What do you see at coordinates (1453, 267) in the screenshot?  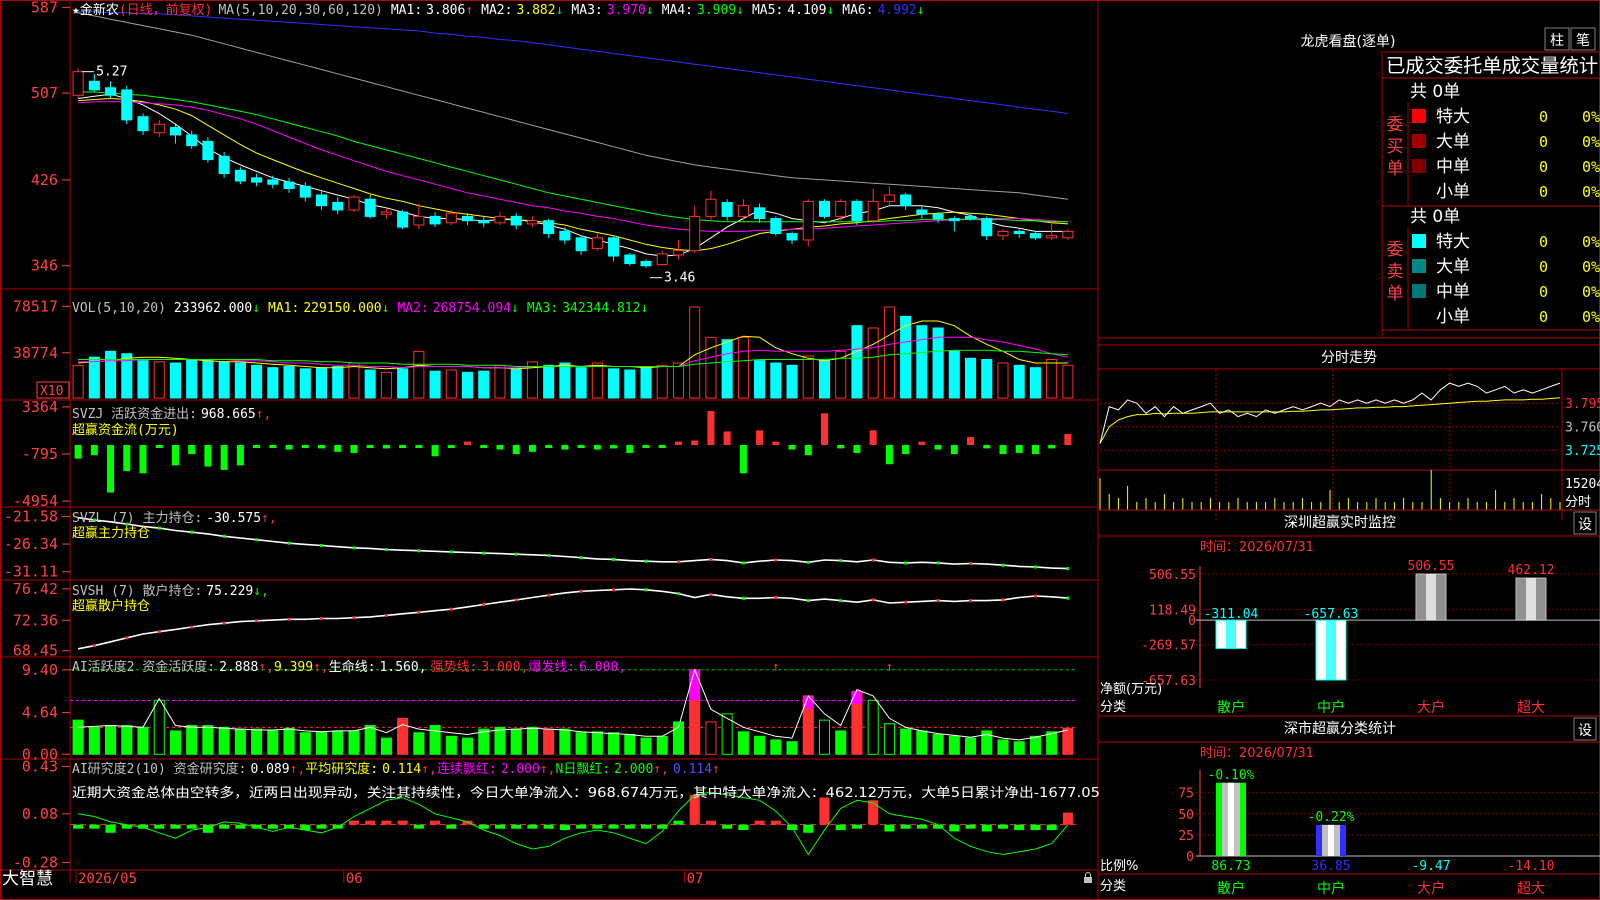 I see `order-size-label: 大单` at bounding box center [1453, 267].